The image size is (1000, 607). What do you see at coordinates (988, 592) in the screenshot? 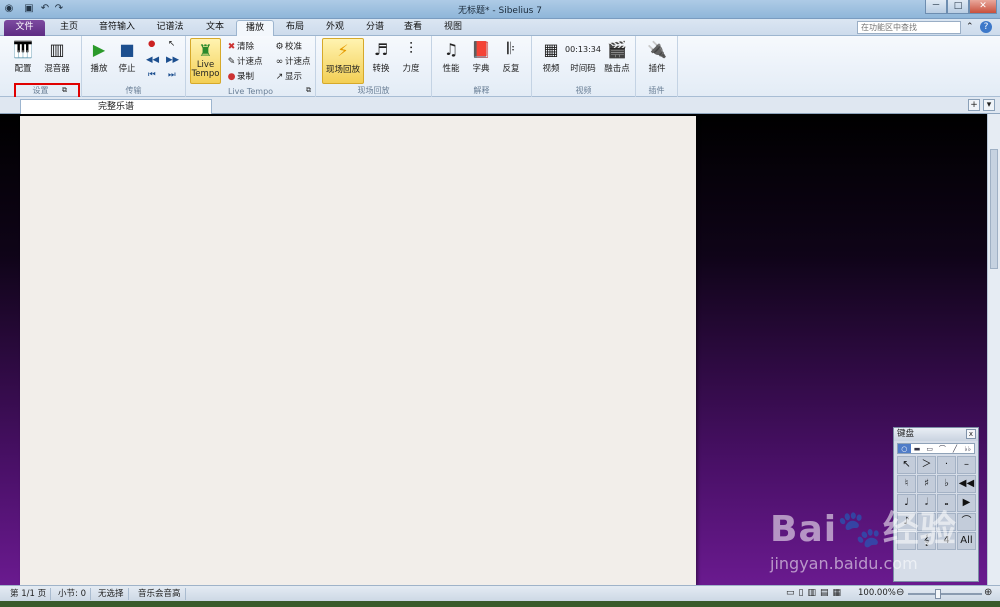
I see `zoom-in-icon: ⊕` at bounding box center [988, 592].